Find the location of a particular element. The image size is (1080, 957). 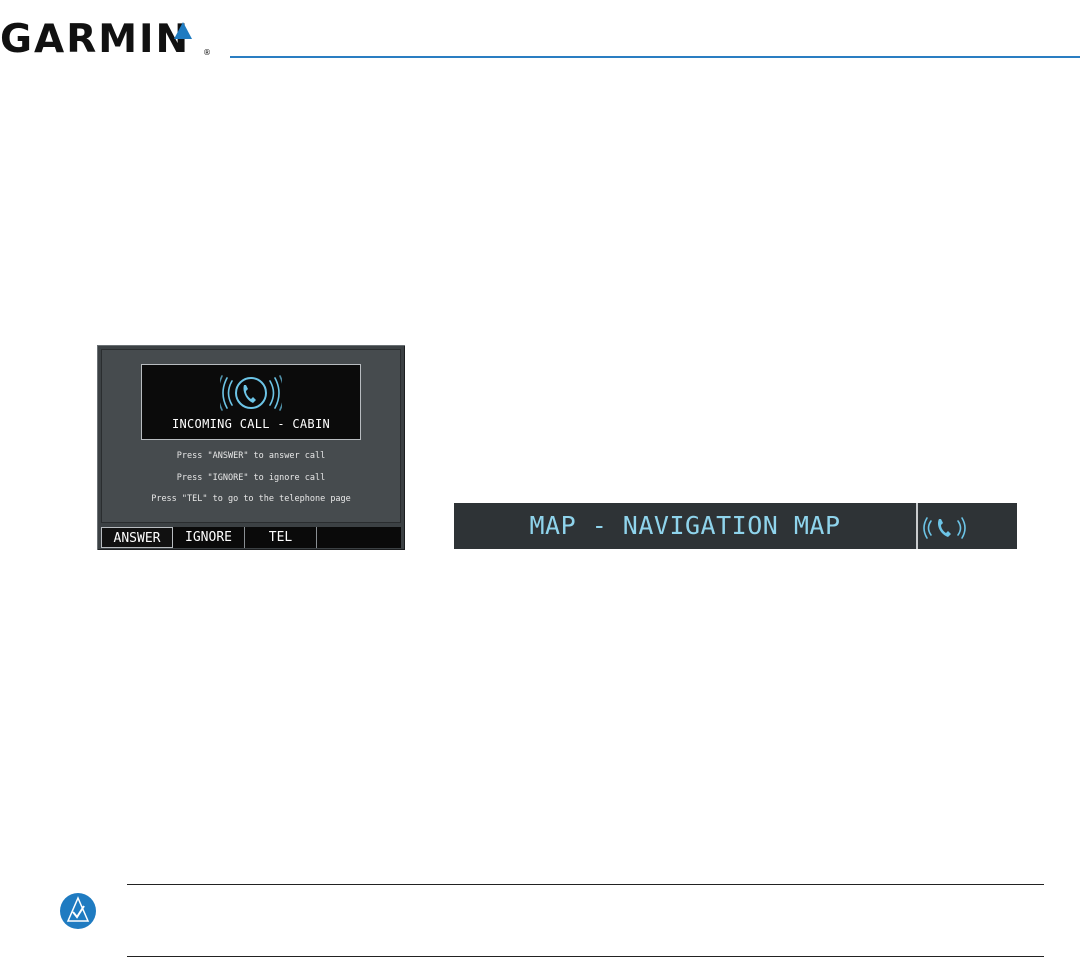

logo-text: GARMIN is located at coordinates (95, 39).